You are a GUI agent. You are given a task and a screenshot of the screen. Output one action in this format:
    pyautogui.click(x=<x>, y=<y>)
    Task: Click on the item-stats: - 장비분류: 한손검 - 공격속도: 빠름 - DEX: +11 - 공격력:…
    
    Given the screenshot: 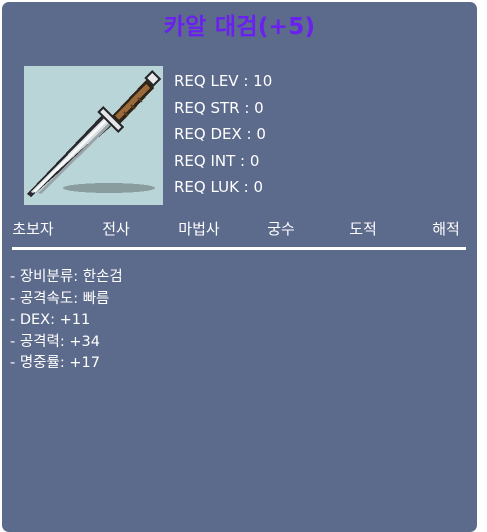 What is the action you would take?
    pyautogui.click(x=66, y=321)
    